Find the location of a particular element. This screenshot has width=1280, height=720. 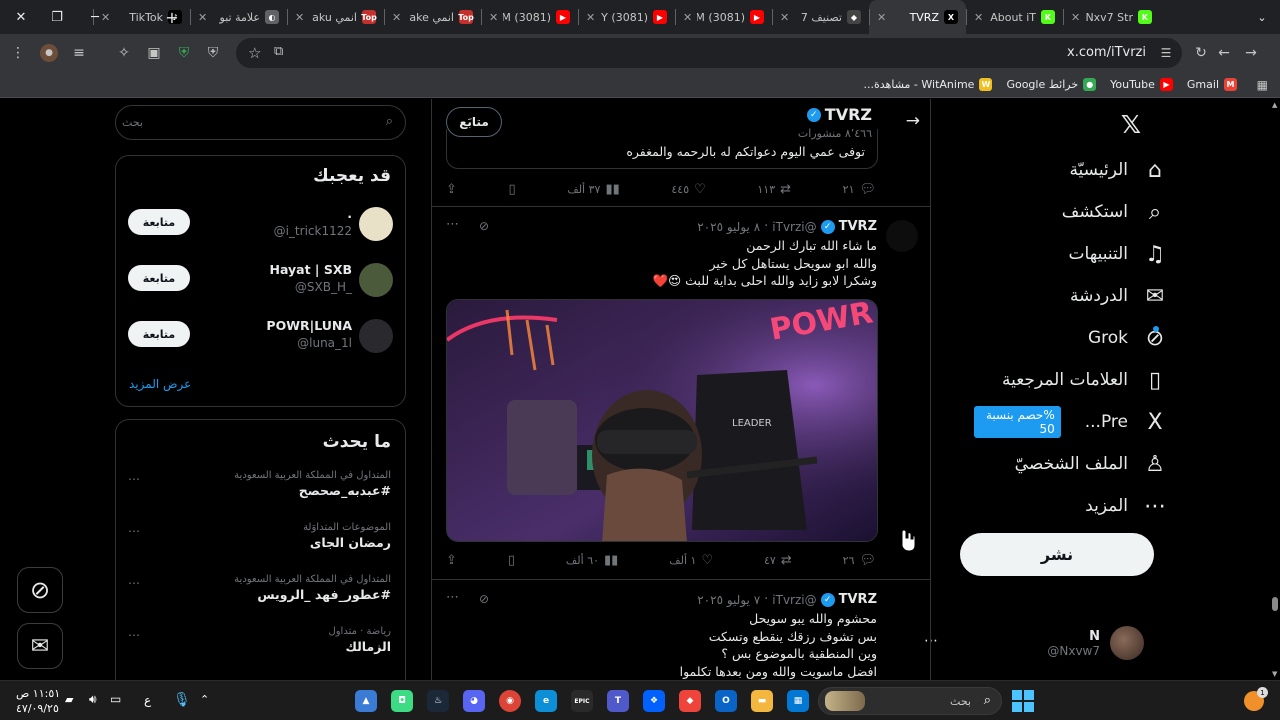

nav-item-notifications: ♫ التنبيهات is located at coordinates (1071, 254).